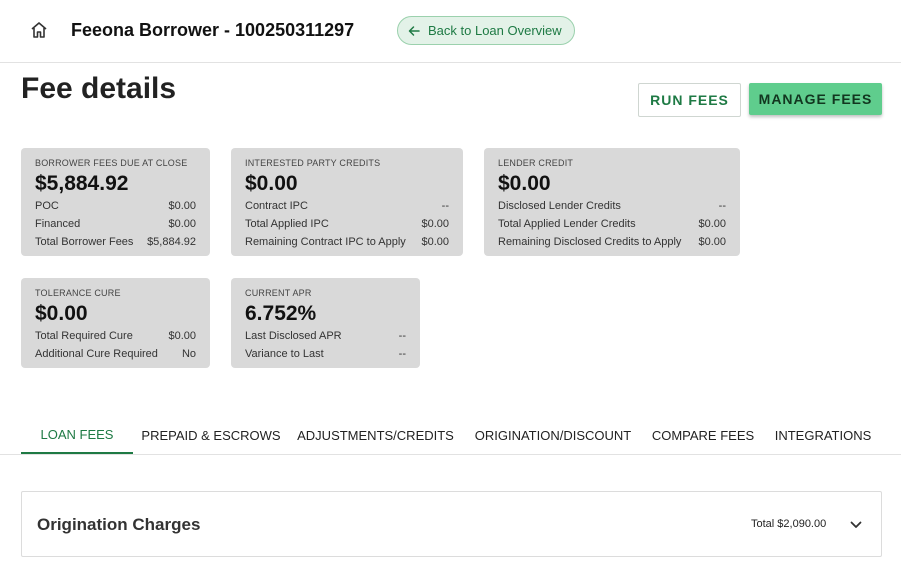 The width and height of the screenshot is (901, 571). What do you see at coordinates (856, 525) in the screenshot?
I see `chevron-down-icon` at bounding box center [856, 525].